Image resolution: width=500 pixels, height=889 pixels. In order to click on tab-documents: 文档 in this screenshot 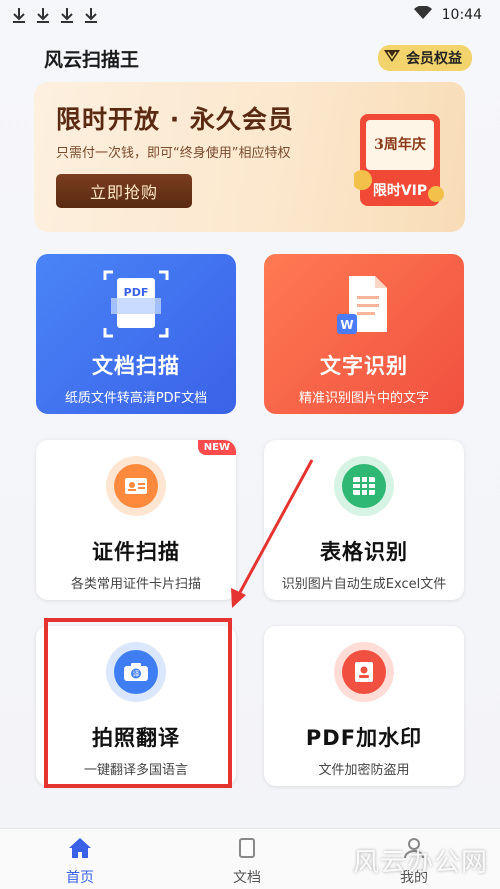, I will do `click(247, 862)`.